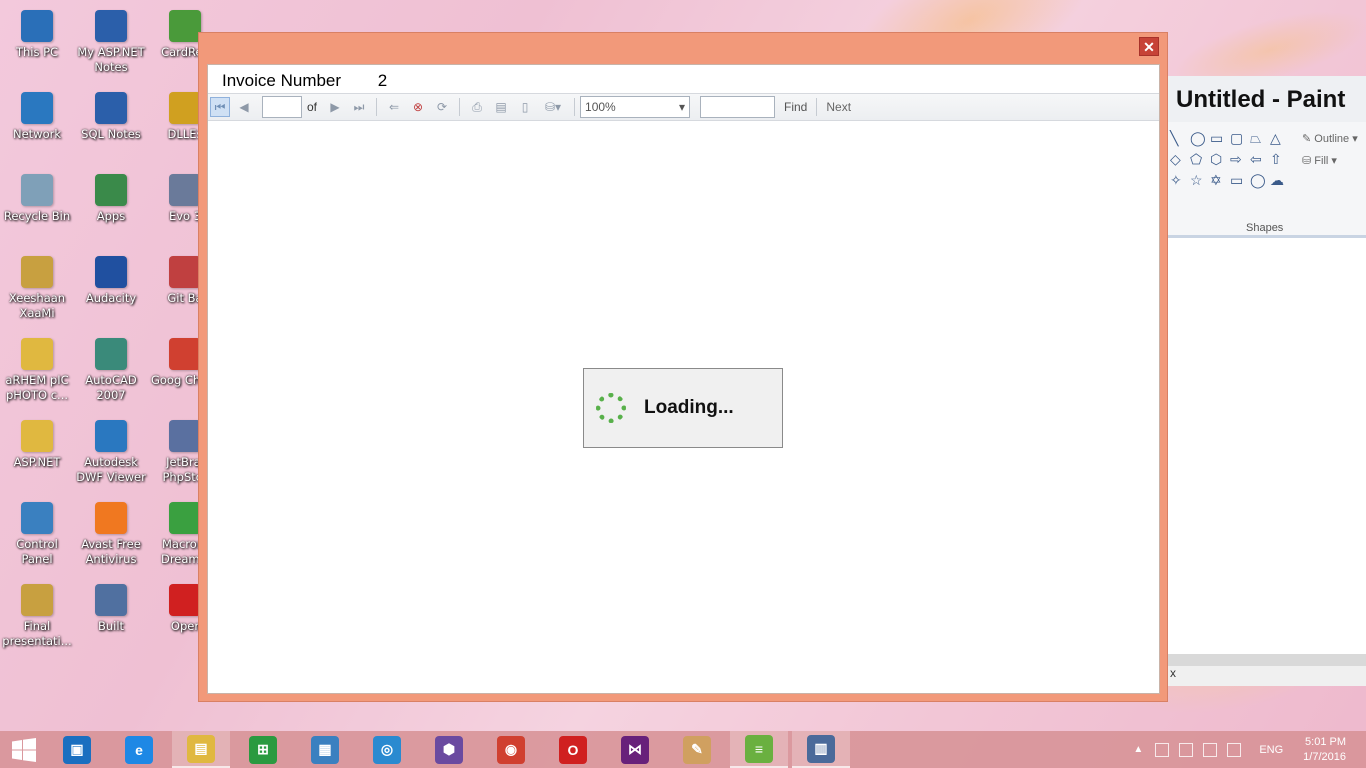  Describe the element at coordinates (282, 80) in the screenshot. I see `invoice-number-label: Invoice Number` at that location.